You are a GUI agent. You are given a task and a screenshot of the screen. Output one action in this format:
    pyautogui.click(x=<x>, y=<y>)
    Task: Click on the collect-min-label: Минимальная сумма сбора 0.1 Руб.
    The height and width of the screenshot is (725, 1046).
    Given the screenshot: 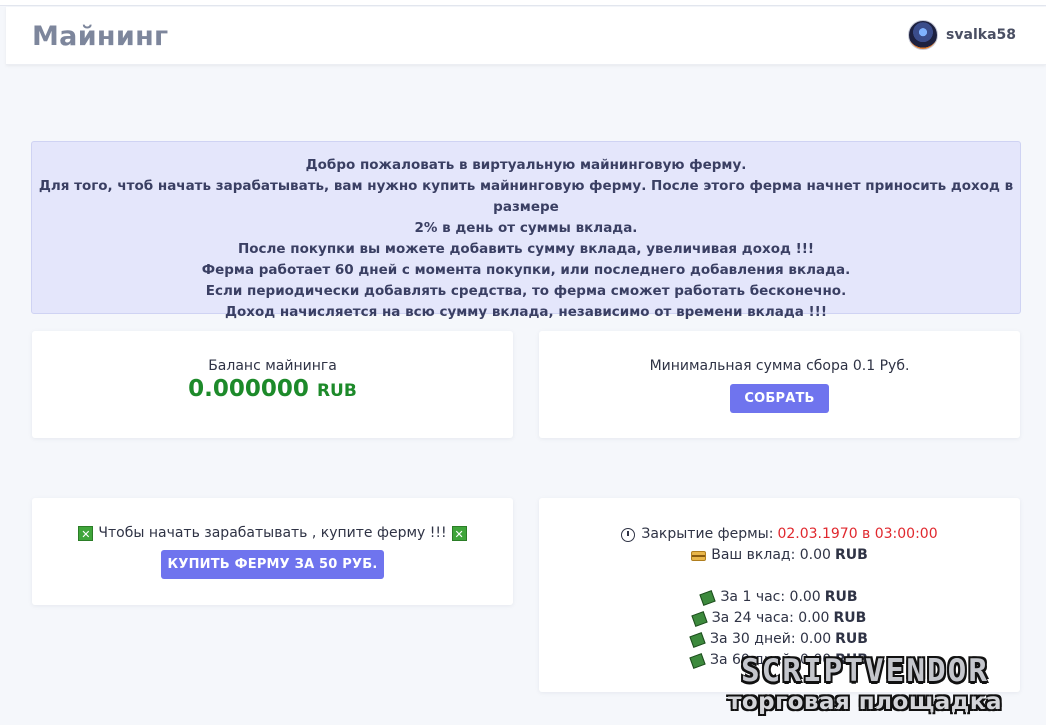 What is the action you would take?
    pyautogui.click(x=779, y=366)
    